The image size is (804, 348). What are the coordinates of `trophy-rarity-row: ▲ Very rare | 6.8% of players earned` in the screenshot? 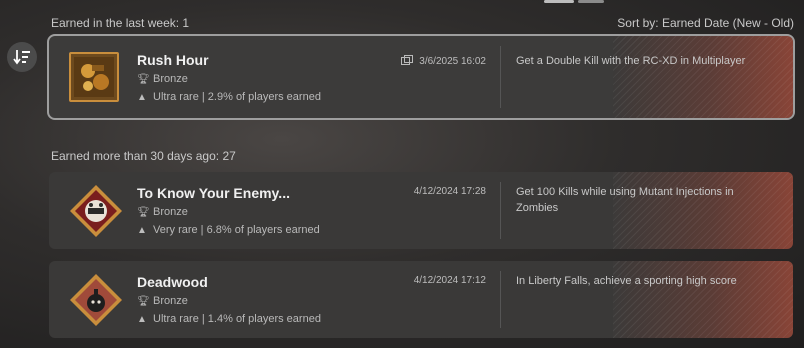 It's located at (228, 230).